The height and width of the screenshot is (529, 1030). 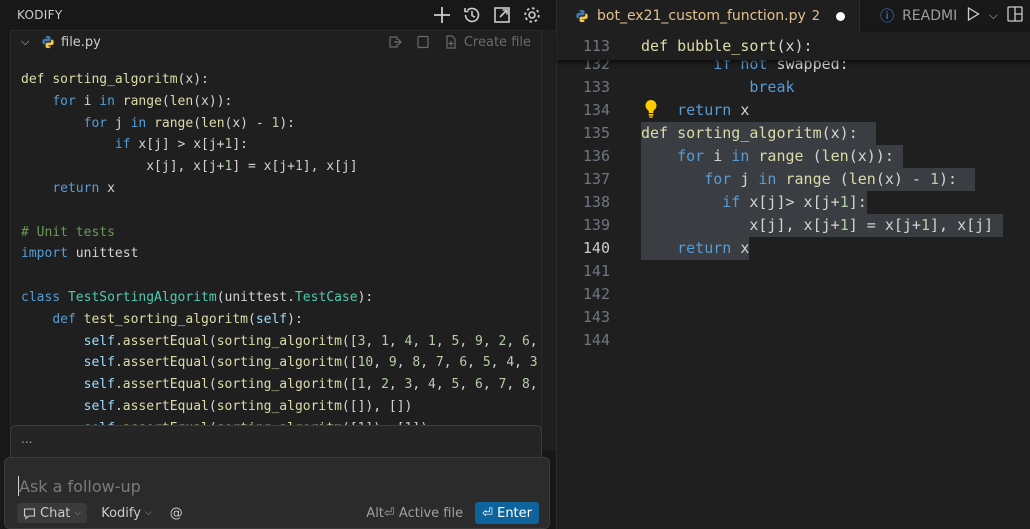 What do you see at coordinates (1015, 16) in the screenshot?
I see `split-editor-icon` at bounding box center [1015, 16].